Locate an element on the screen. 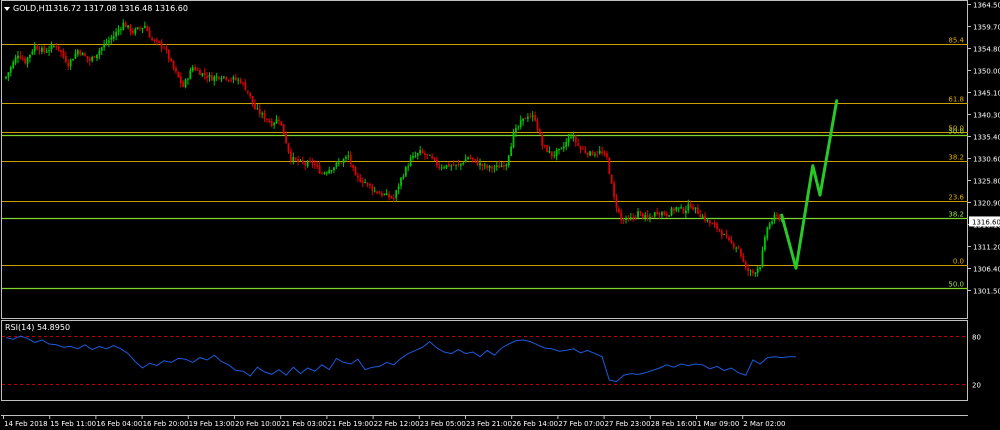 The width and height of the screenshot is (1000, 430). time-tick-label: 2 Mar 02:00 is located at coordinates (764, 424).